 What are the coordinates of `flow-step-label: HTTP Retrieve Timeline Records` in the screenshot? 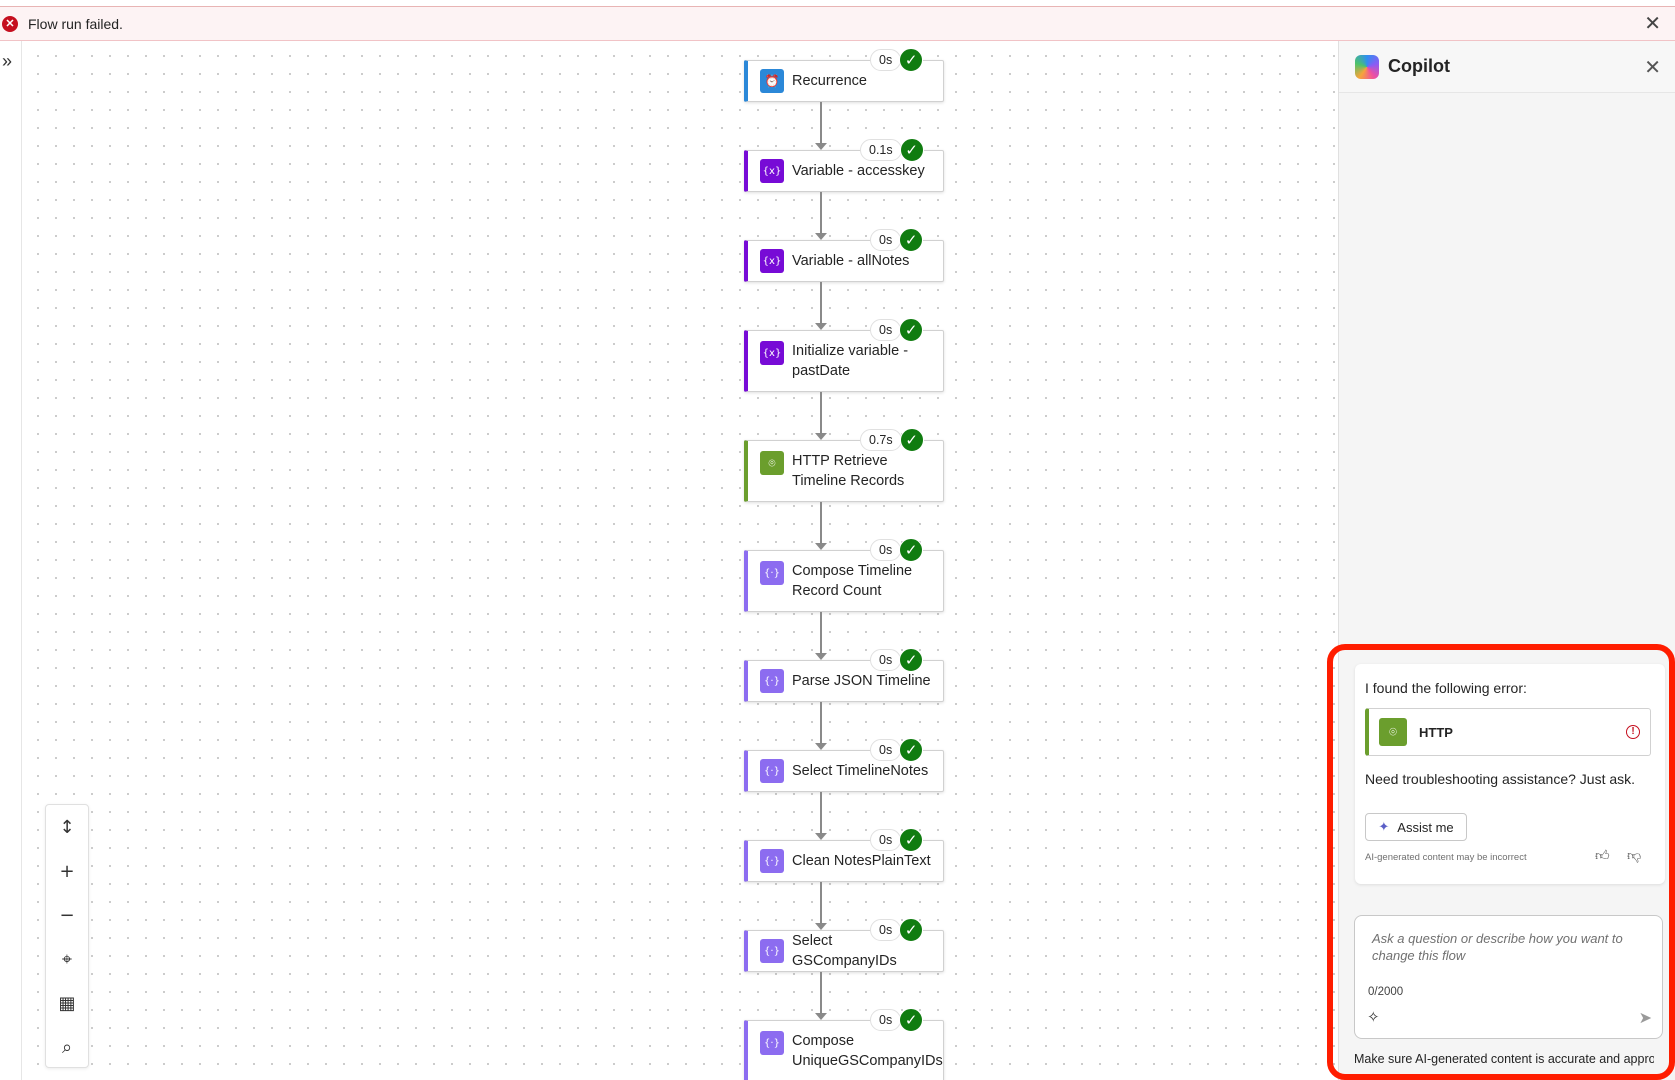 It's located at (848, 471).